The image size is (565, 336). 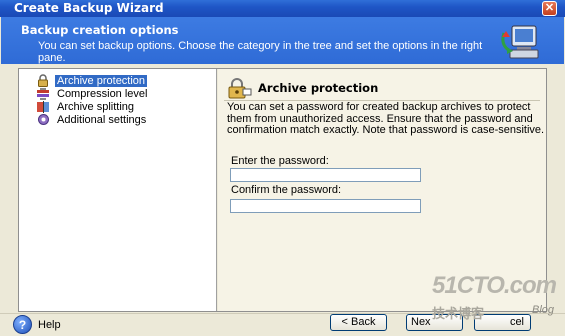 What do you see at coordinates (43, 119) in the screenshot?
I see `settings-icon` at bounding box center [43, 119].